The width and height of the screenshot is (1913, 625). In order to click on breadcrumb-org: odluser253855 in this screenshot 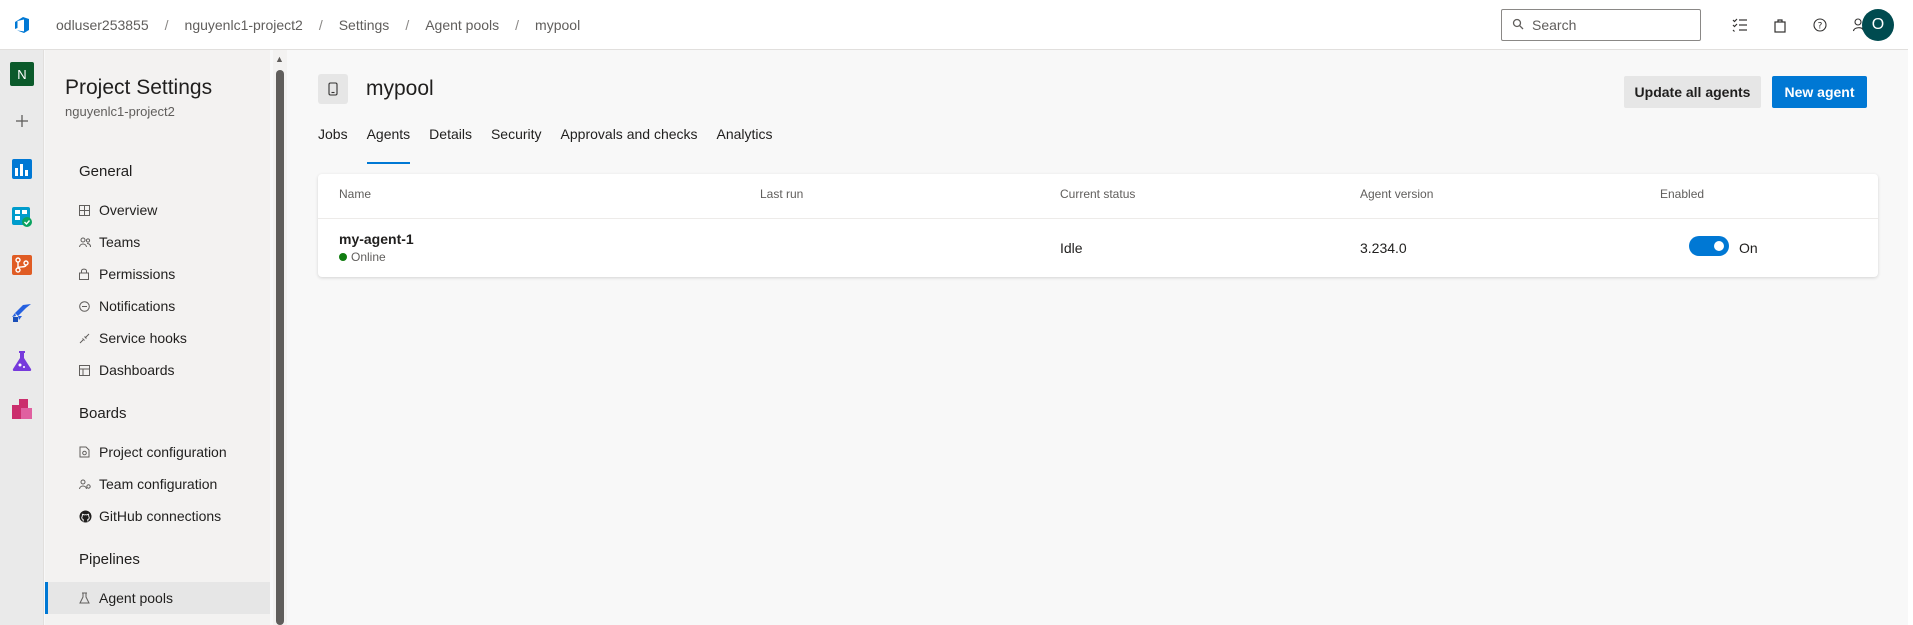, I will do `click(102, 25)`.